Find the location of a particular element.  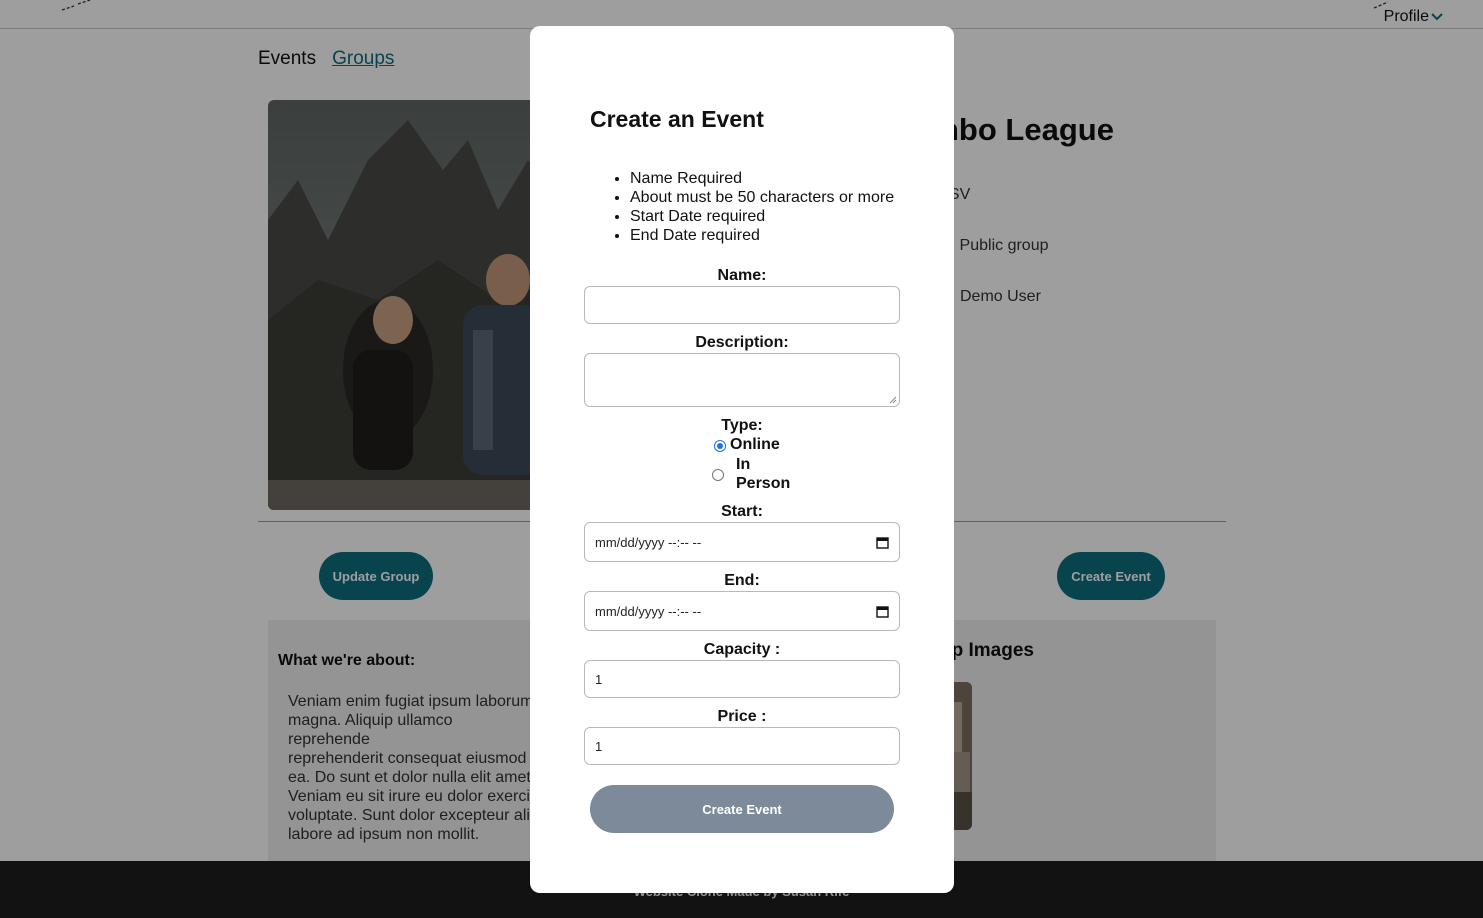

resize-grip-icon is located at coordinates (893, 400).